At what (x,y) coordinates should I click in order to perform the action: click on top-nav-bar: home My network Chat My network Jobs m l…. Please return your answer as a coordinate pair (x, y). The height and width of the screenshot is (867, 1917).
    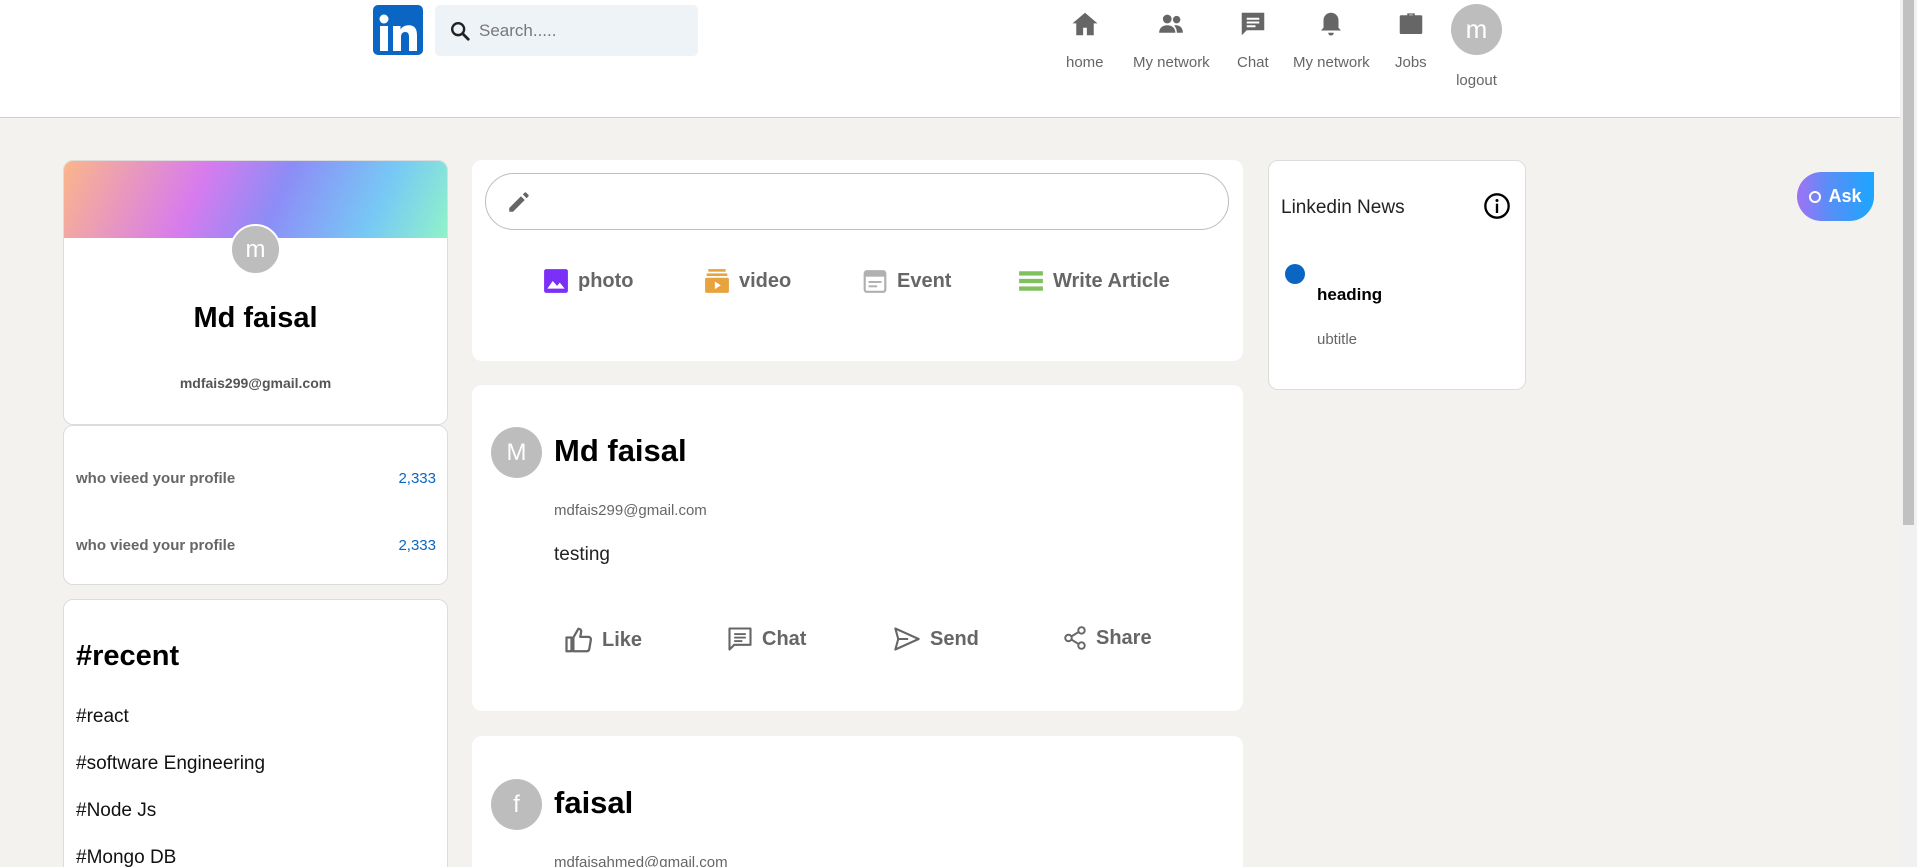
    Looking at the image, I should click on (950, 59).